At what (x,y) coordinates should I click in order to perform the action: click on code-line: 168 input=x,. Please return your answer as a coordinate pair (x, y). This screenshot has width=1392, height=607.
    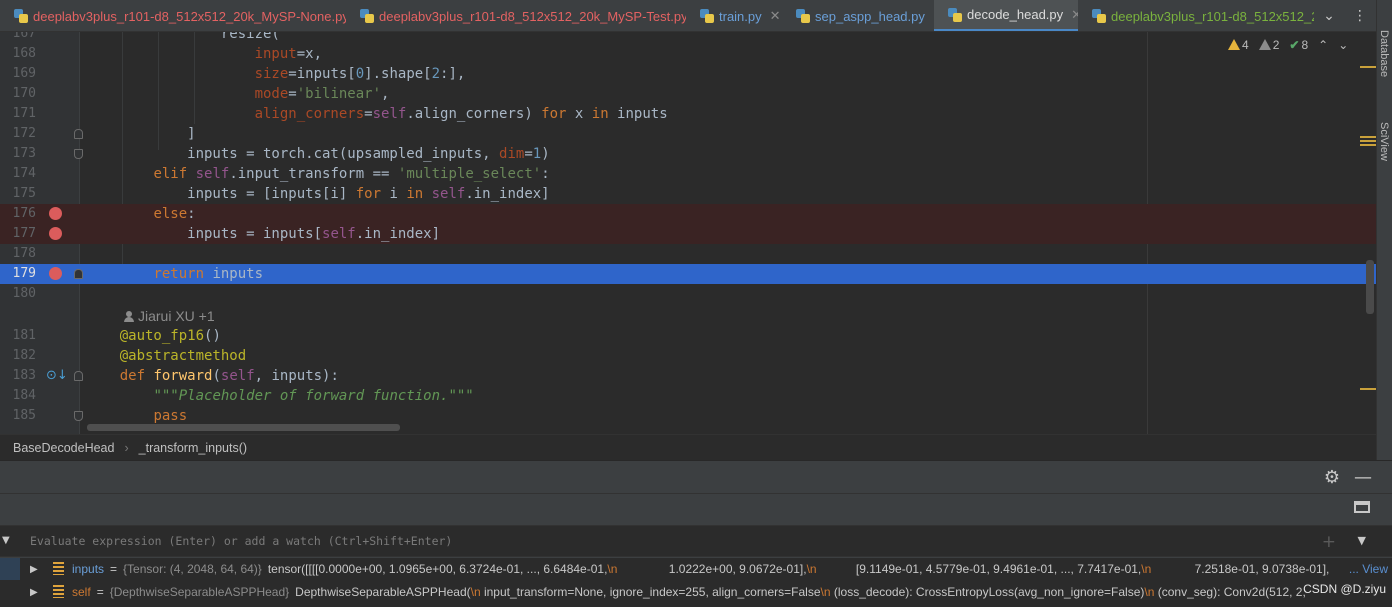
    Looking at the image, I should click on (167, 54).